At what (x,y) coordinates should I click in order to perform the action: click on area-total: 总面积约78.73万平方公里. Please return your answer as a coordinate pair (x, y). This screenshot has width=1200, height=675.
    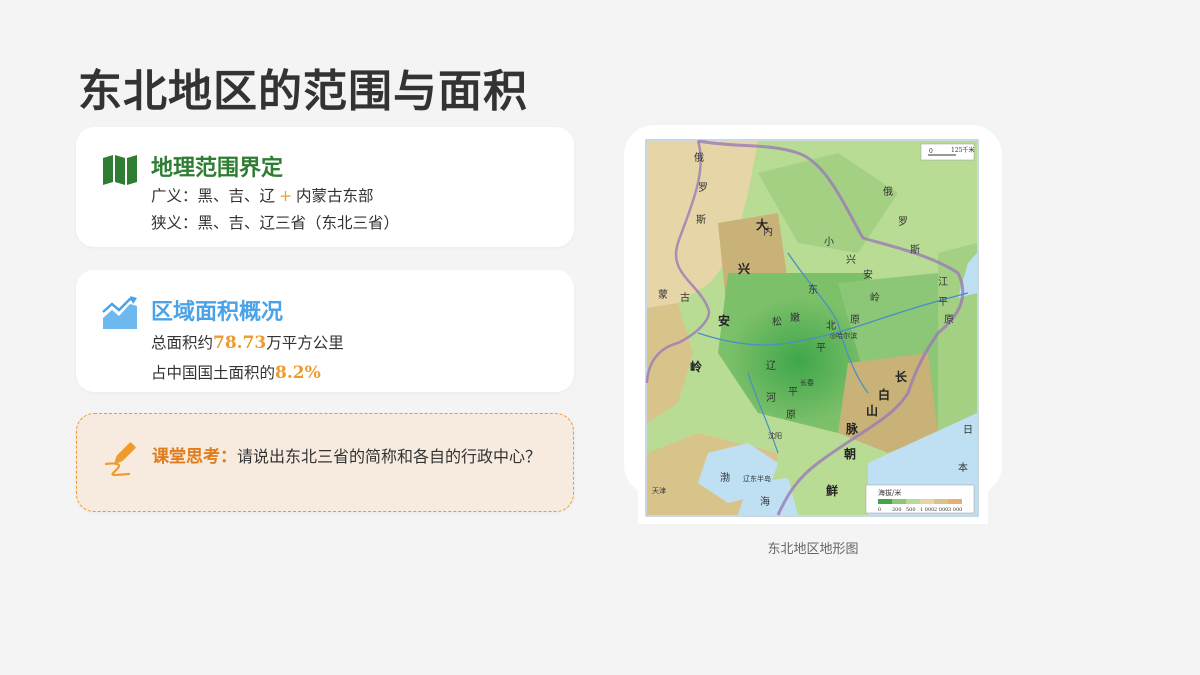
    Looking at the image, I should click on (247, 343).